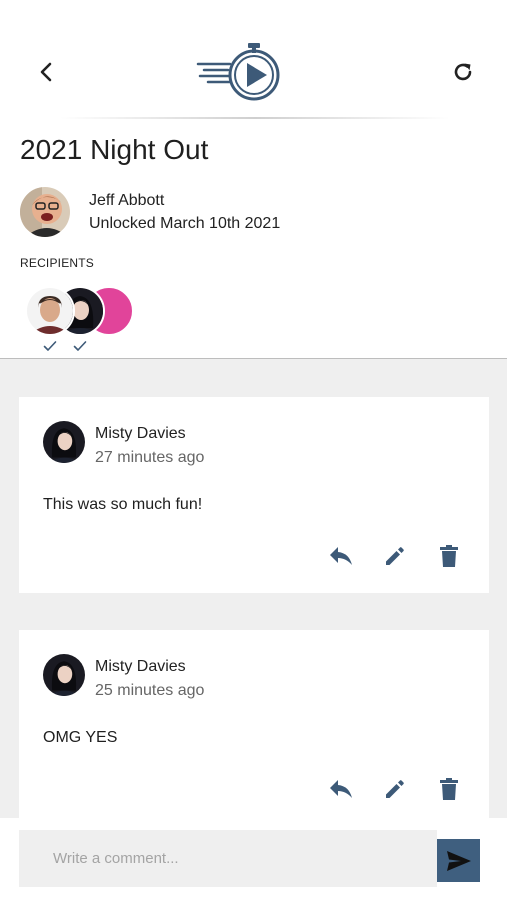 The width and height of the screenshot is (507, 900). I want to click on send-icon, so click(458, 860).